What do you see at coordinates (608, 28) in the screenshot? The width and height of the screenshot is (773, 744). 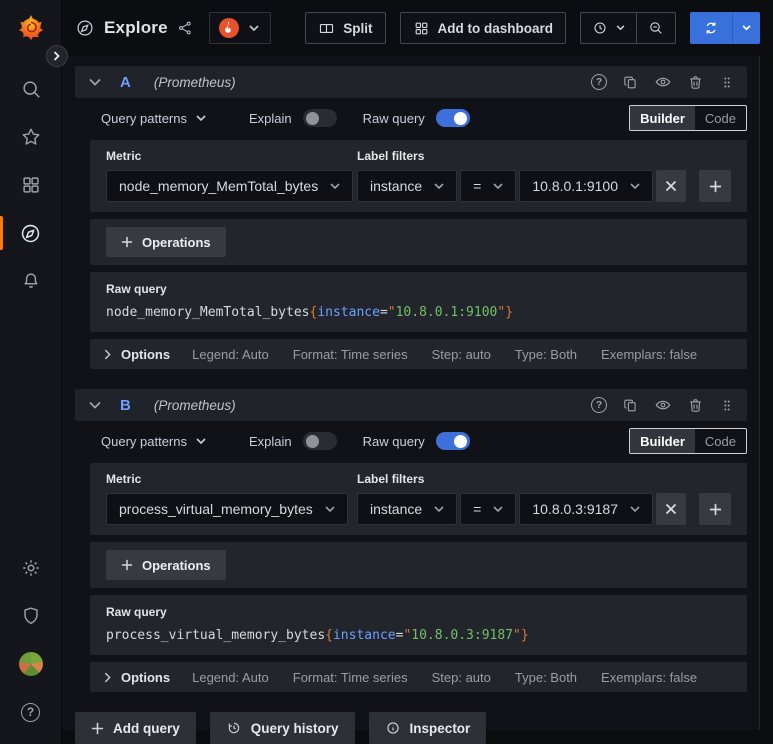 I see `time-picker-button` at bounding box center [608, 28].